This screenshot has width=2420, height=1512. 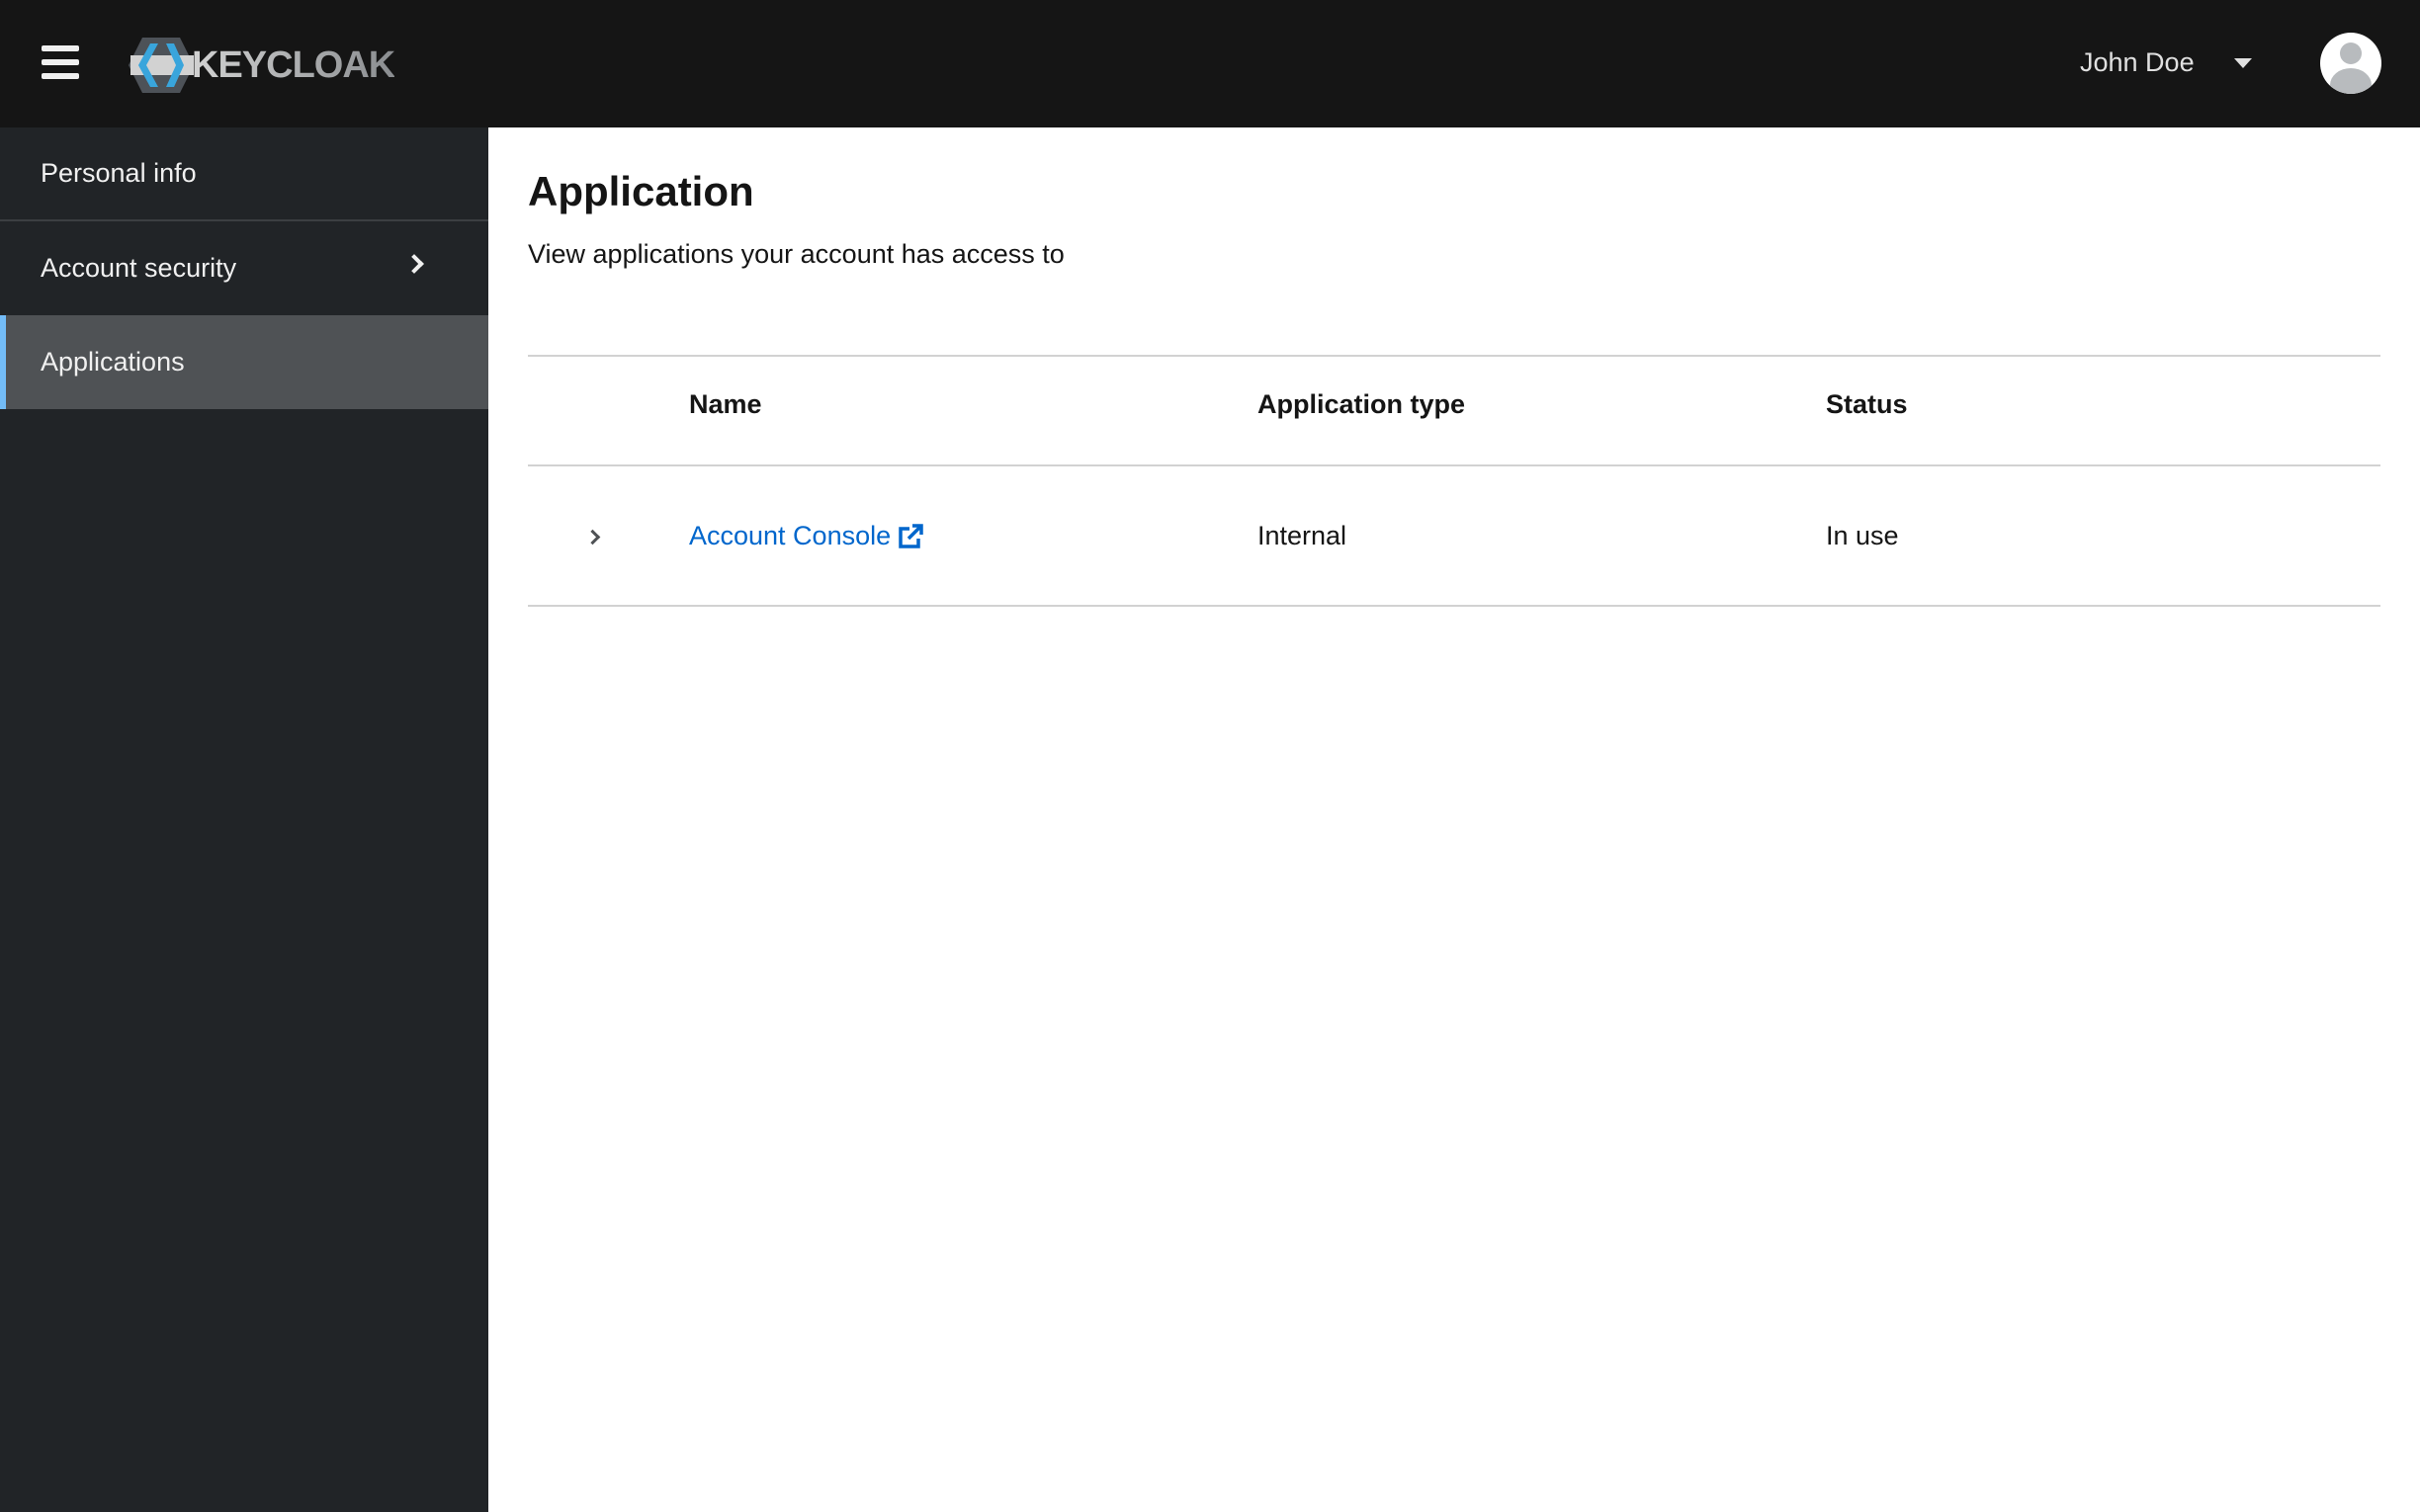 What do you see at coordinates (2243, 62) in the screenshot?
I see `caret-down-icon` at bounding box center [2243, 62].